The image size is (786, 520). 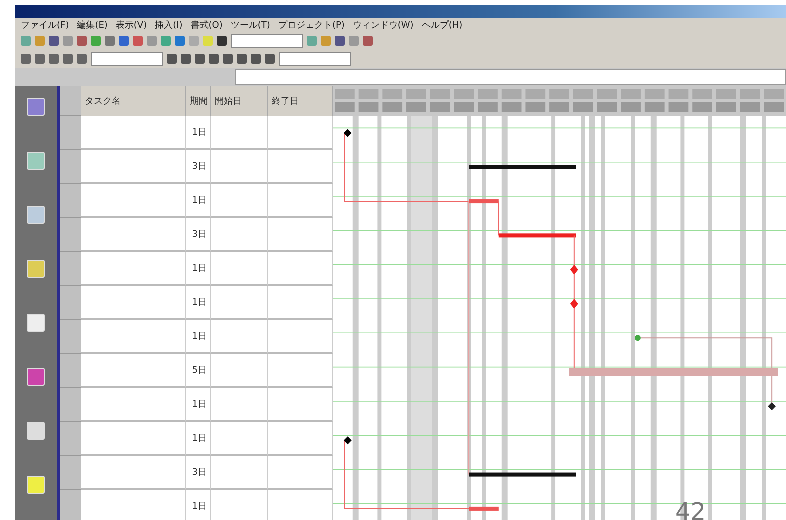 What do you see at coordinates (250, 25) in the screenshot?
I see `menu-item: ツール(T)` at bounding box center [250, 25].